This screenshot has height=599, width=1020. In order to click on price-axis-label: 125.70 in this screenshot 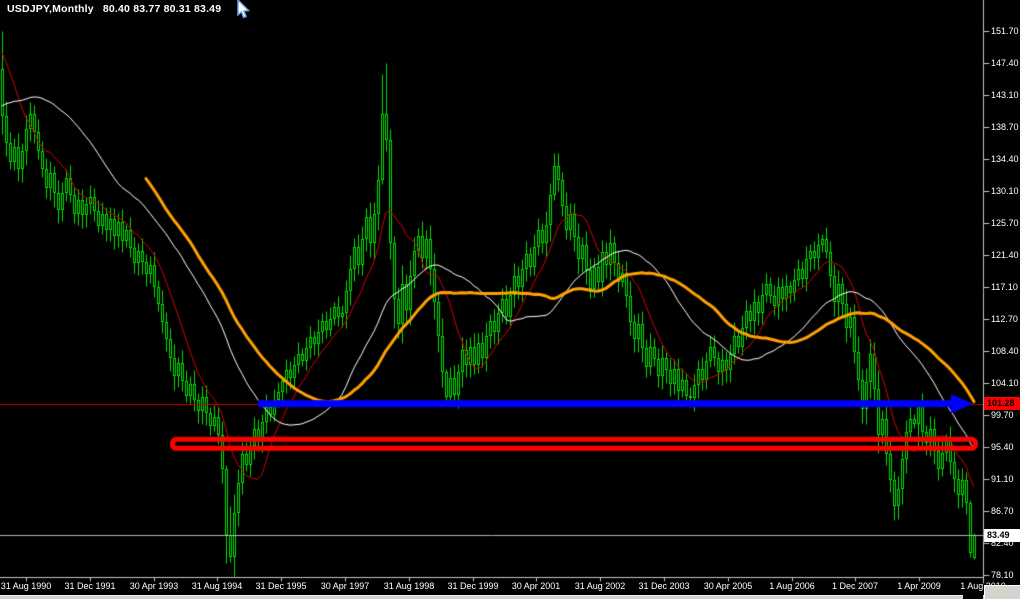, I will do `click(1005, 223)`.